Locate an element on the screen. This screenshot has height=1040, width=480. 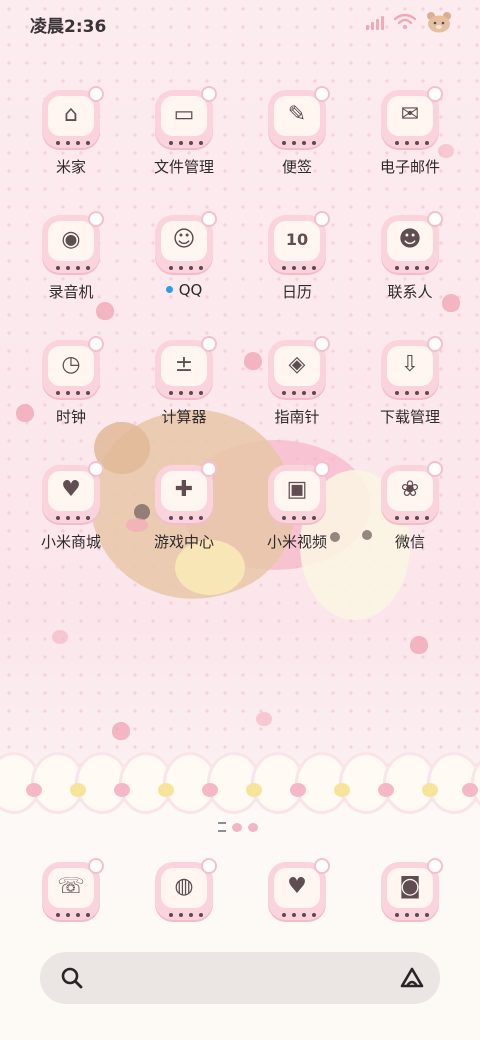
bear-battery-icon is located at coordinates (439, 22).